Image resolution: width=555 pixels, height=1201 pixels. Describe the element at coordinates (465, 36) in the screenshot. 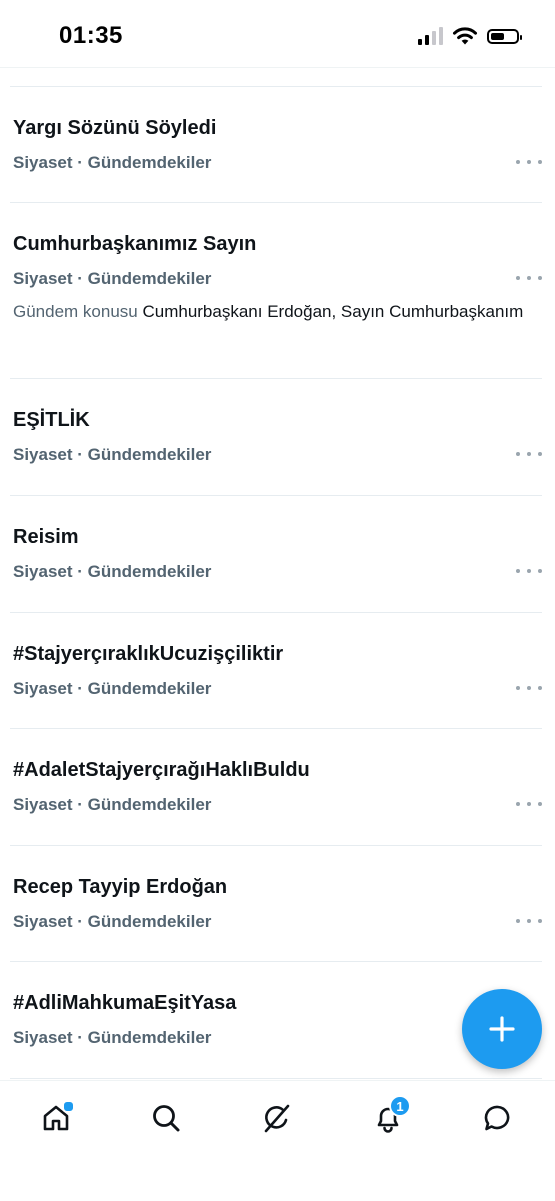

I see `wifi-icon` at that location.